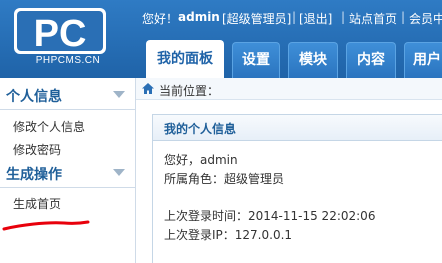 The height and width of the screenshot is (263, 442). I want to click on last-login-ip: 上次登录IP：127.0.0.1, so click(228, 235).